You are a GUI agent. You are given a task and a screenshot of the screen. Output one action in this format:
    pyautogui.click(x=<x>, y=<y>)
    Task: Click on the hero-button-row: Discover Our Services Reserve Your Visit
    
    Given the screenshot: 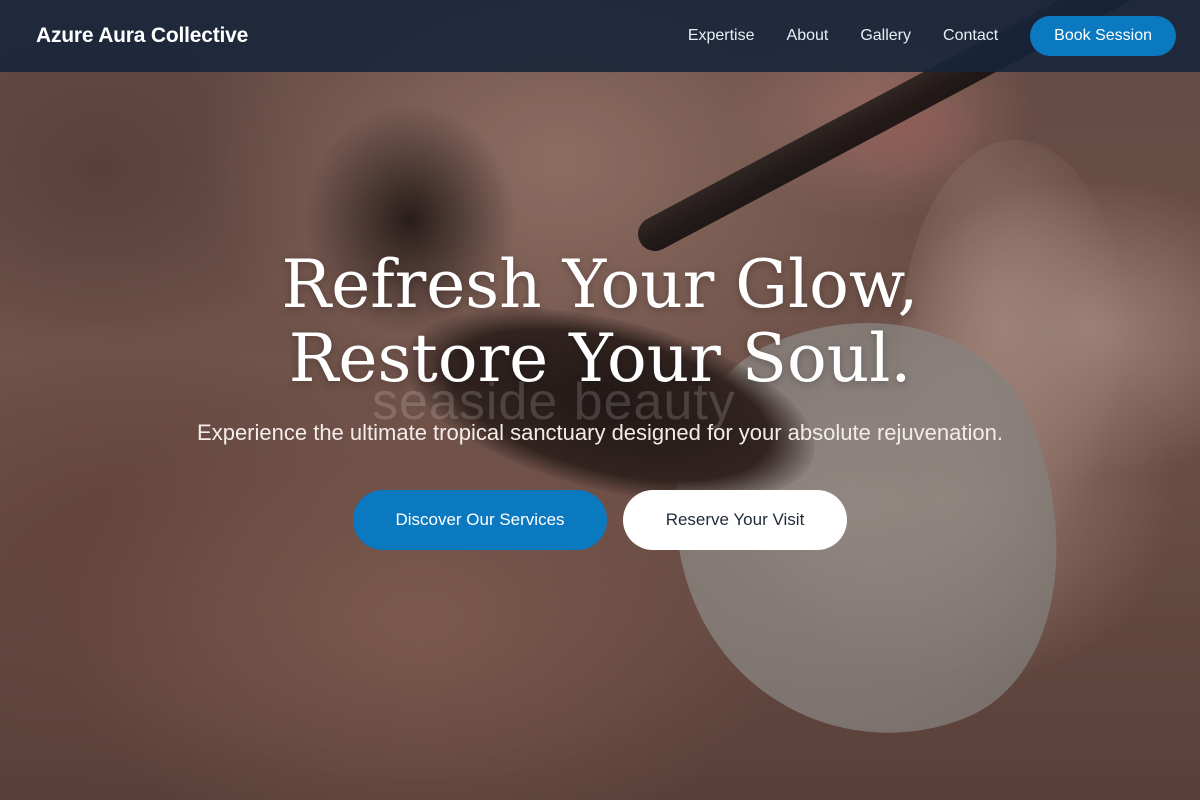 What is the action you would take?
    pyautogui.click(x=600, y=520)
    